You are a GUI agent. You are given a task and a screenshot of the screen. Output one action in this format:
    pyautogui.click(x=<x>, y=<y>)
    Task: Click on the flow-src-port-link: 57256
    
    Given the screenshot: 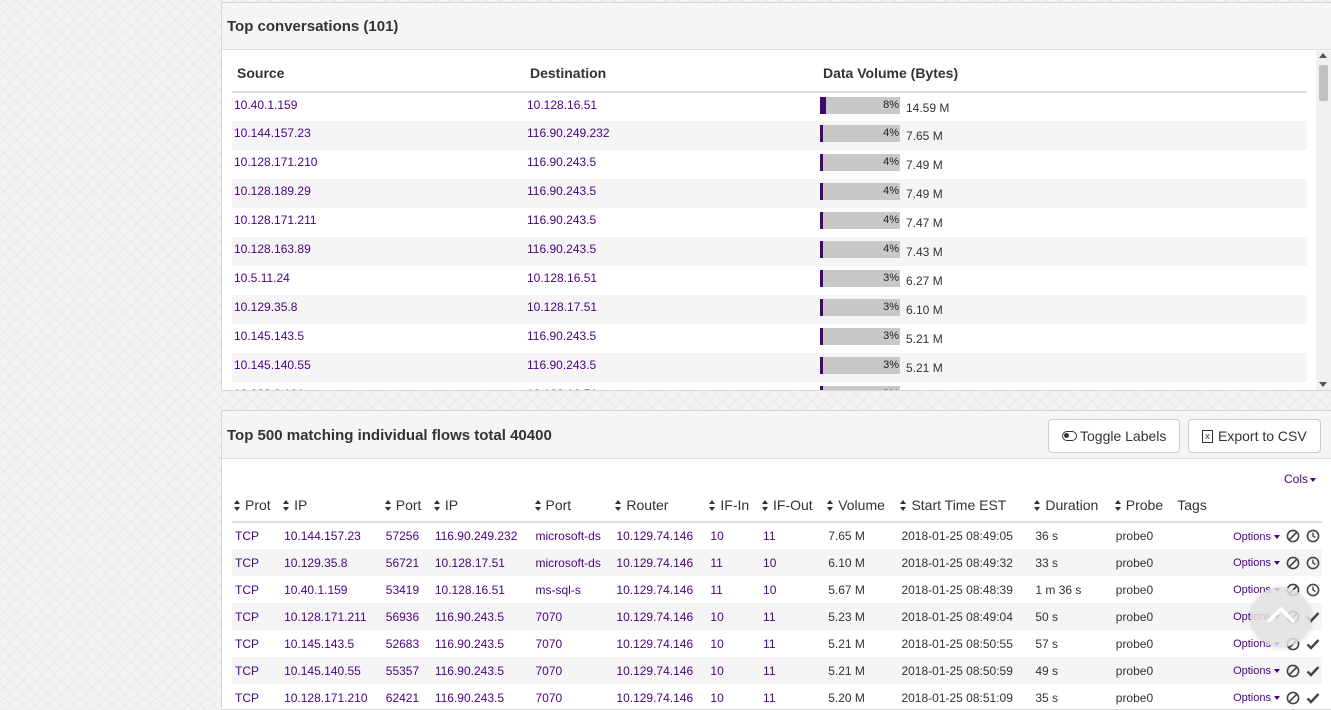 What is the action you would take?
    pyautogui.click(x=402, y=536)
    